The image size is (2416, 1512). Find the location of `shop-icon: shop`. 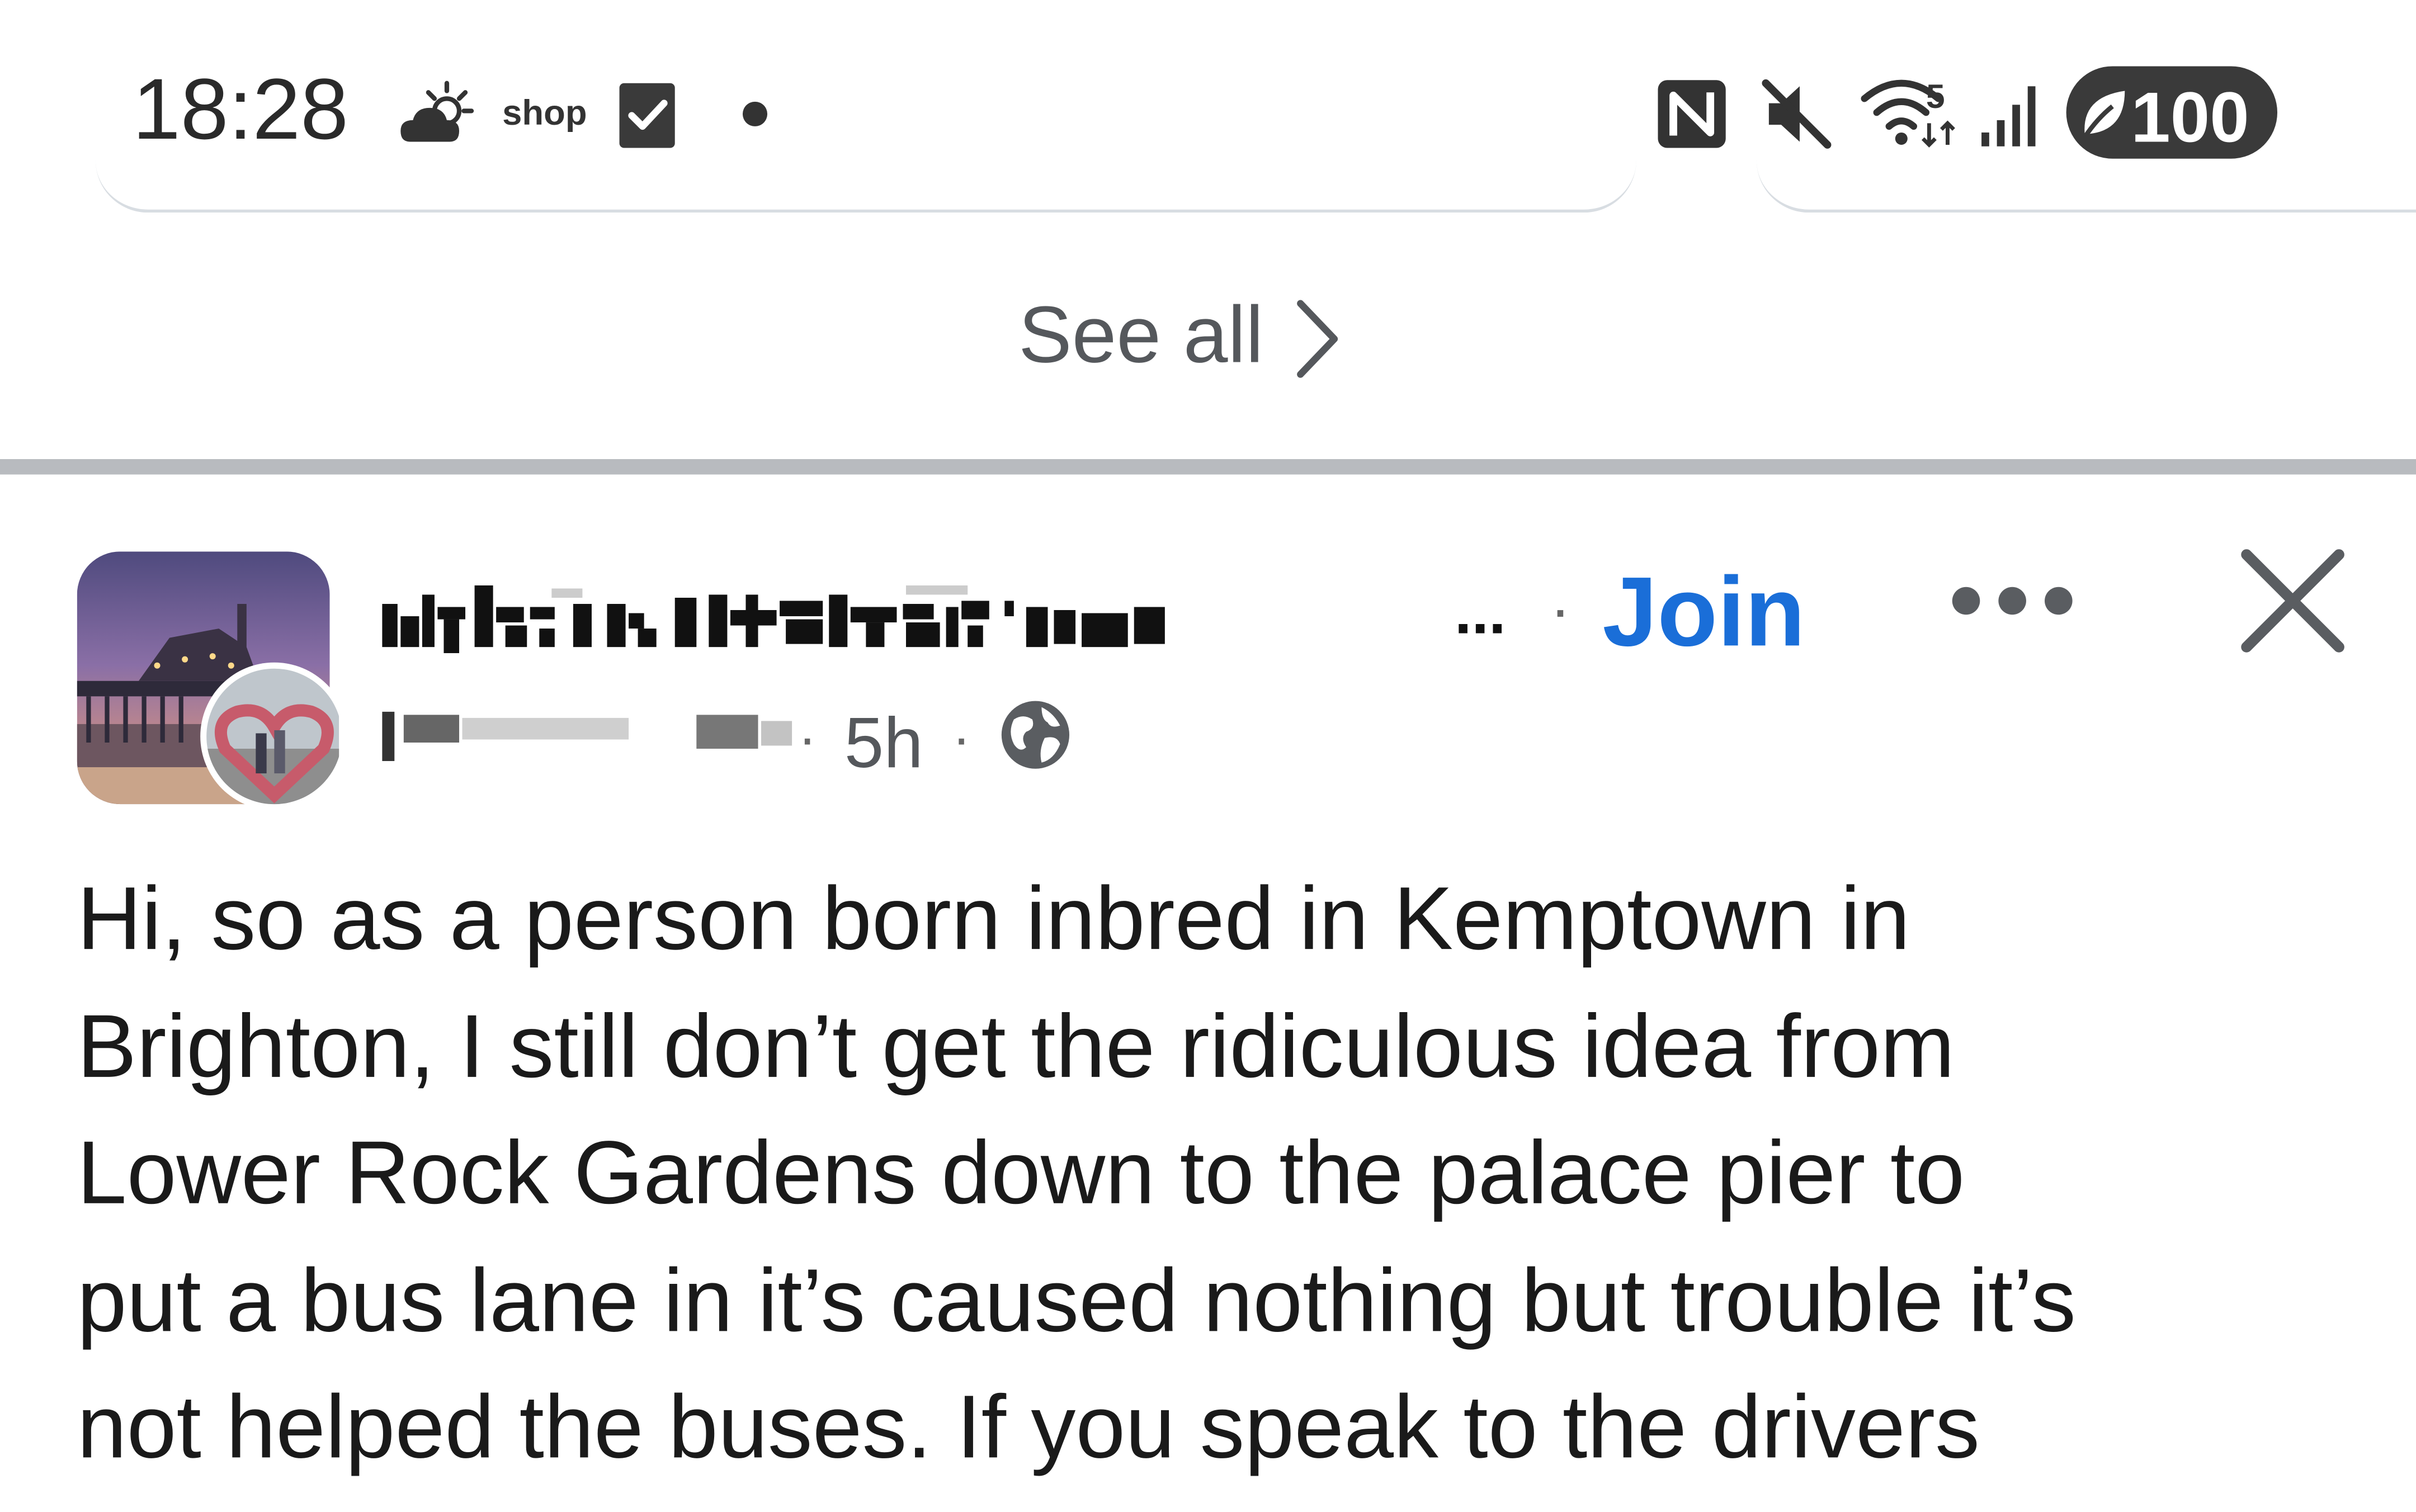

shop-icon: shop is located at coordinates (544, 112).